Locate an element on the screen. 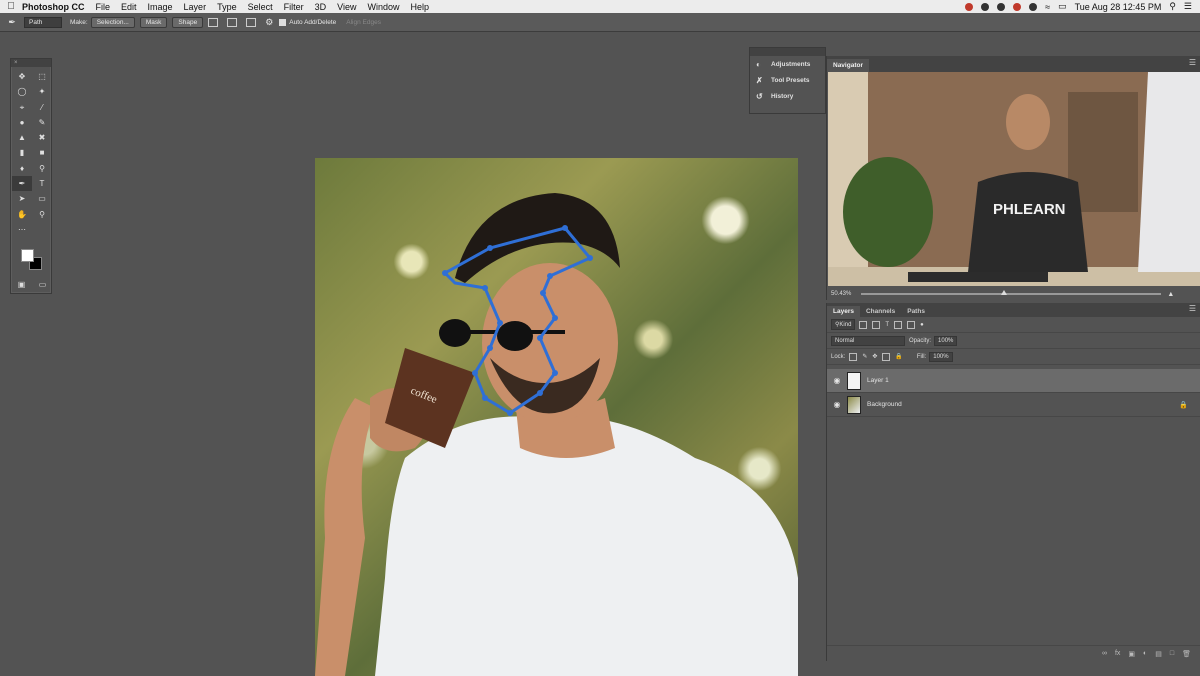  navigator-zoom-value: 50.43% is located at coordinates (841, 294).